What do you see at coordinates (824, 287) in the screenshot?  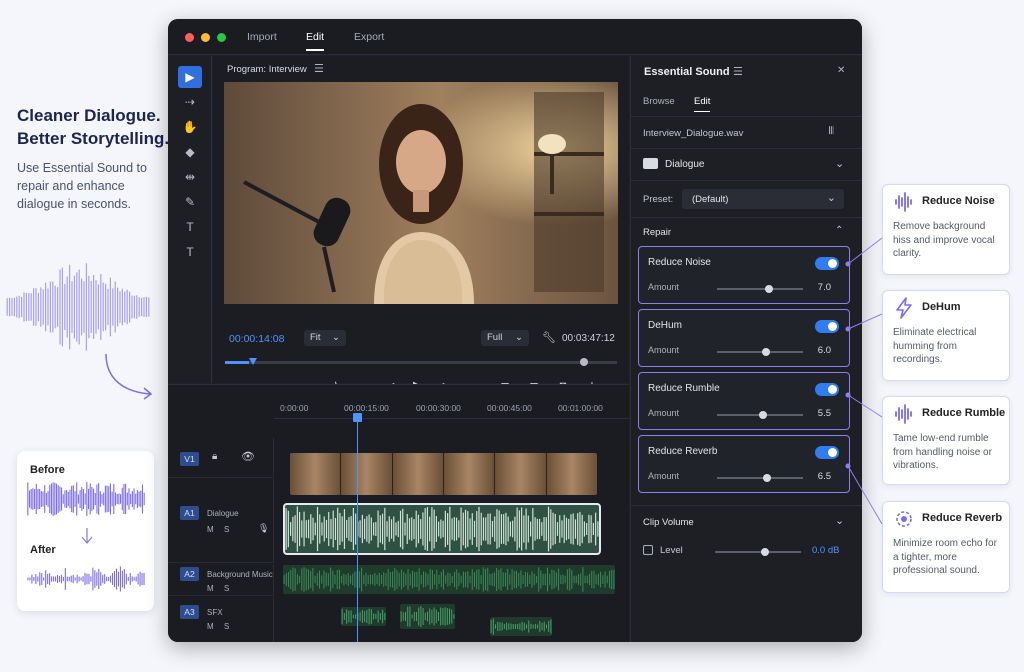 I see `reduce-noise-value: 7.0` at bounding box center [824, 287].